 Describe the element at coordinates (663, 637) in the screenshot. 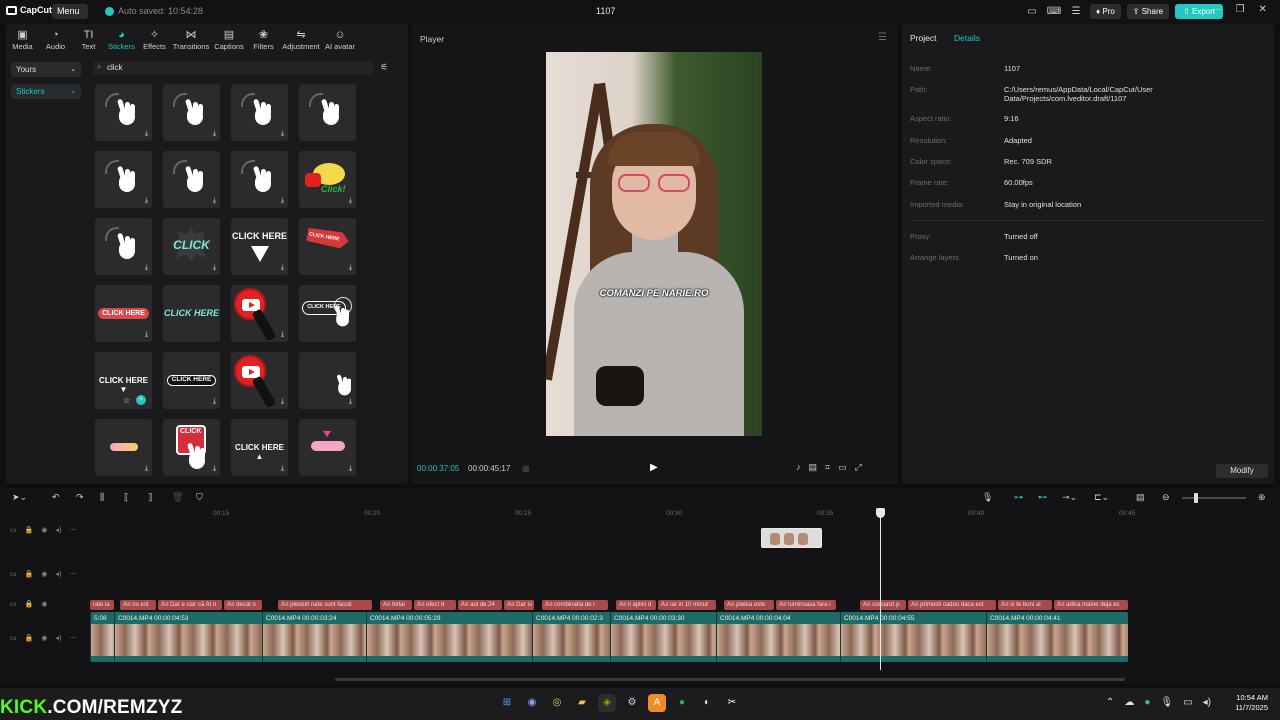

I see `video-clip: C0014.MP4 00:00:03:30` at that location.